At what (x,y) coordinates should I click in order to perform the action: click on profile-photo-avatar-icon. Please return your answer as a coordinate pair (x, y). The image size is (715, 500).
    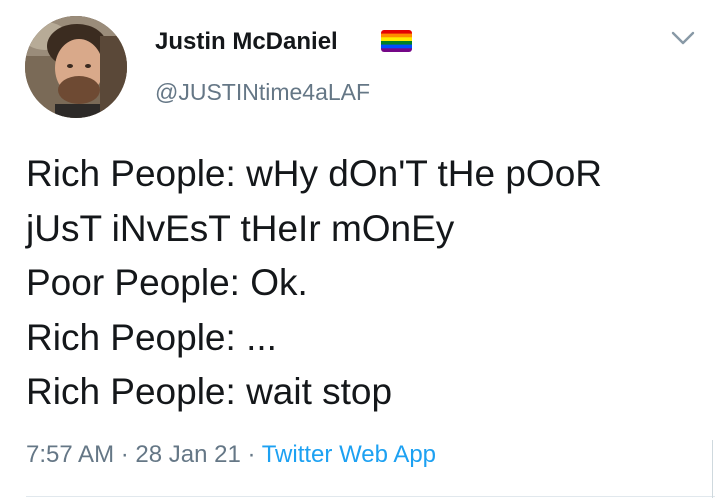
    Looking at the image, I should click on (76, 67).